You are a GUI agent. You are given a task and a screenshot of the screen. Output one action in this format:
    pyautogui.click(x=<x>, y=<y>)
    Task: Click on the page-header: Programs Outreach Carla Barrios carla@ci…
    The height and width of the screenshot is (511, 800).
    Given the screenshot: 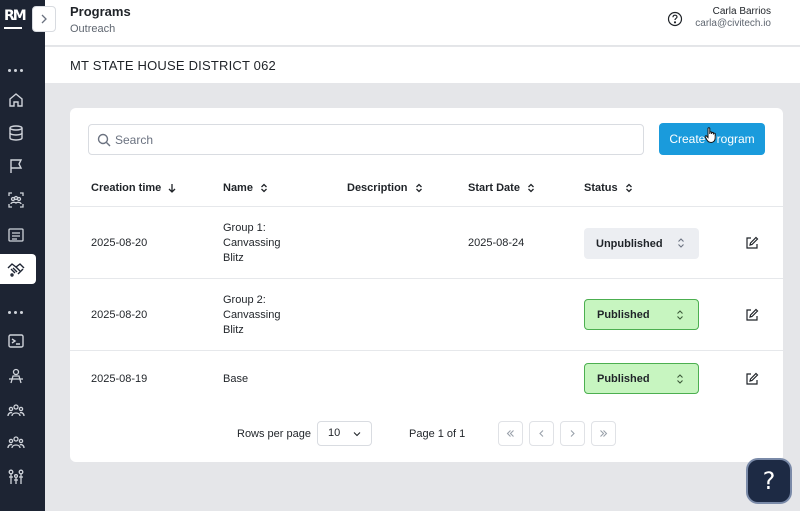 What is the action you would take?
    pyautogui.click(x=422, y=23)
    